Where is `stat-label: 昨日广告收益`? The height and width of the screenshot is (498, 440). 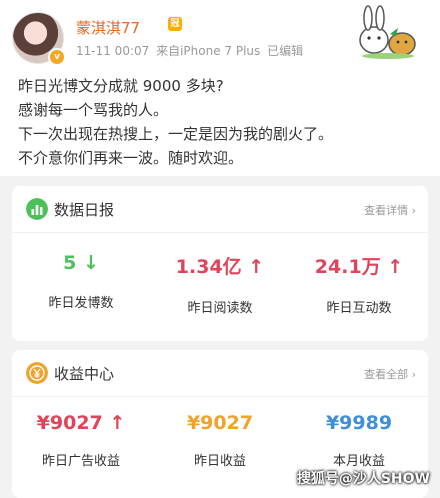 stat-label: 昨日广告收益 is located at coordinates (80, 461).